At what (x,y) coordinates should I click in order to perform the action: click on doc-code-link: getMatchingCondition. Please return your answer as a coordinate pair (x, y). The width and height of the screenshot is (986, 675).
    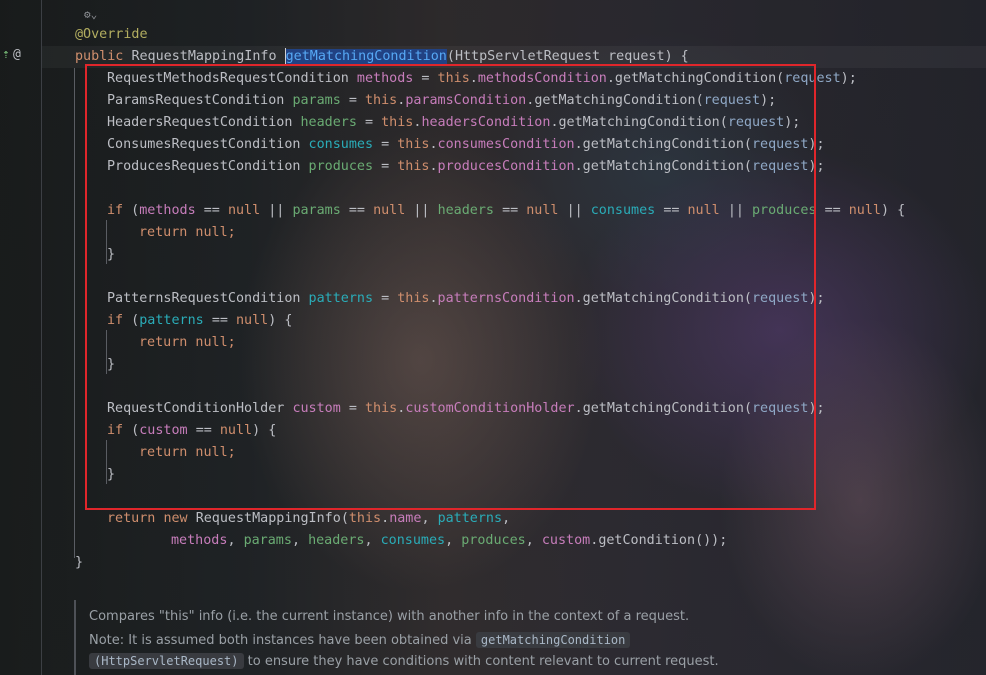
    Looking at the image, I should click on (553, 640).